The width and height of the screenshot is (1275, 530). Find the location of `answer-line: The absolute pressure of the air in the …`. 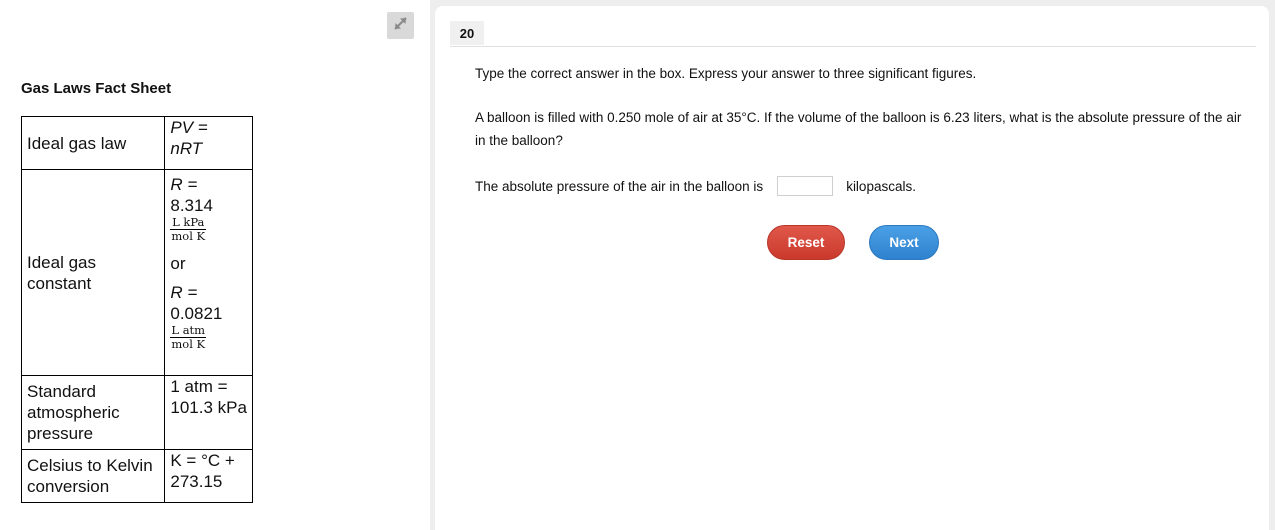

answer-line: The absolute pressure of the air in the … is located at coordinates (695, 186).